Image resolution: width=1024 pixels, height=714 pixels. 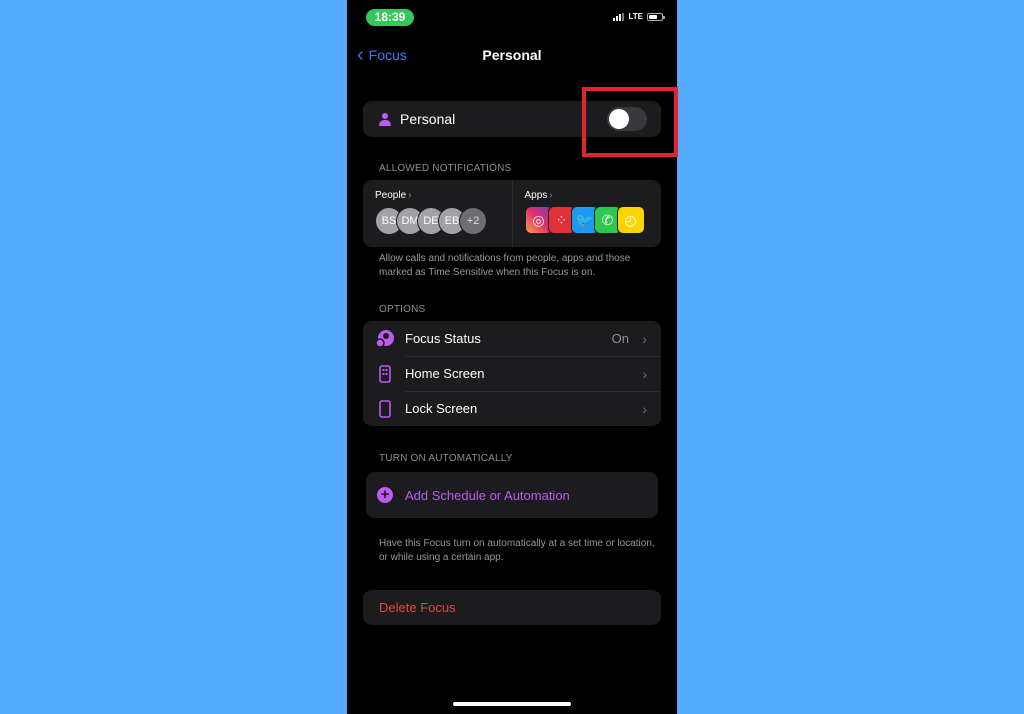 What do you see at coordinates (402, 309) in the screenshot?
I see `options-header: OPTIONS` at bounding box center [402, 309].